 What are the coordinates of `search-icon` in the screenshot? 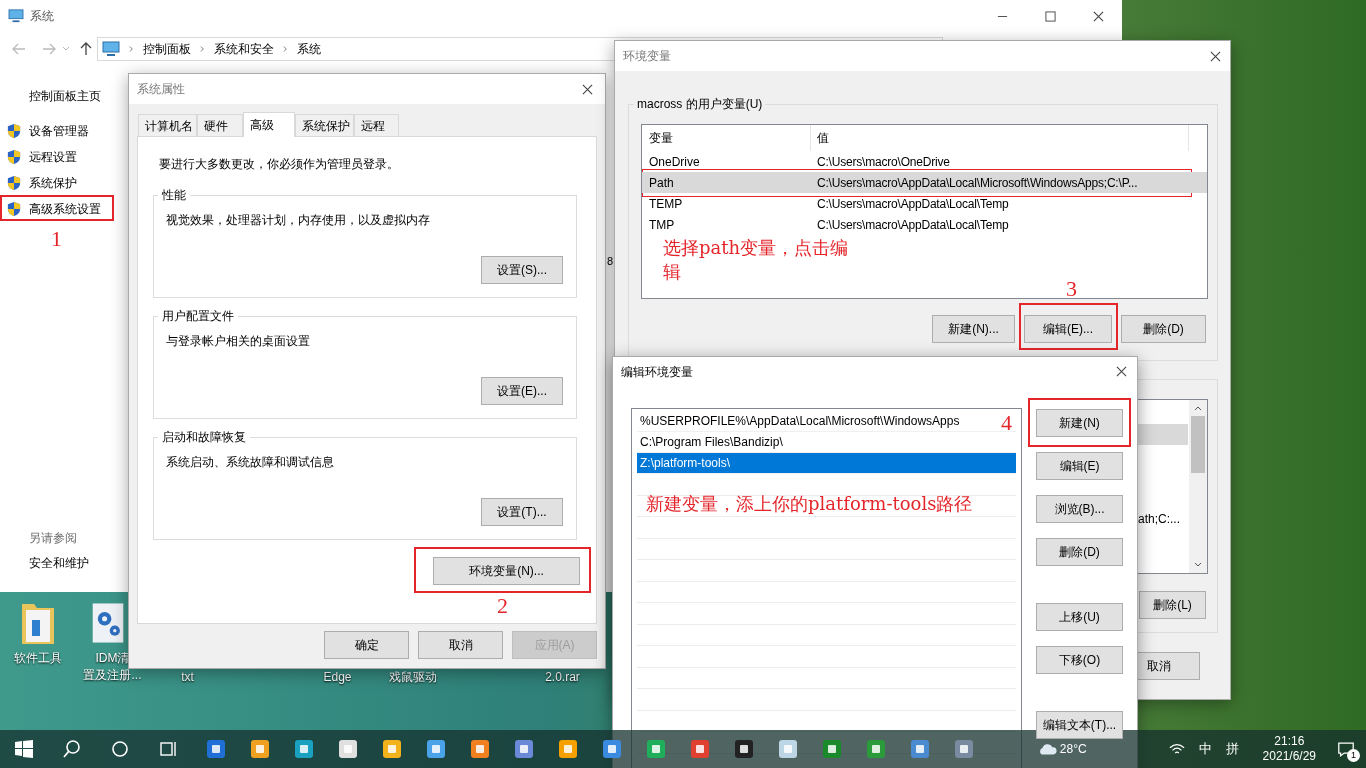 It's located at (72, 749).